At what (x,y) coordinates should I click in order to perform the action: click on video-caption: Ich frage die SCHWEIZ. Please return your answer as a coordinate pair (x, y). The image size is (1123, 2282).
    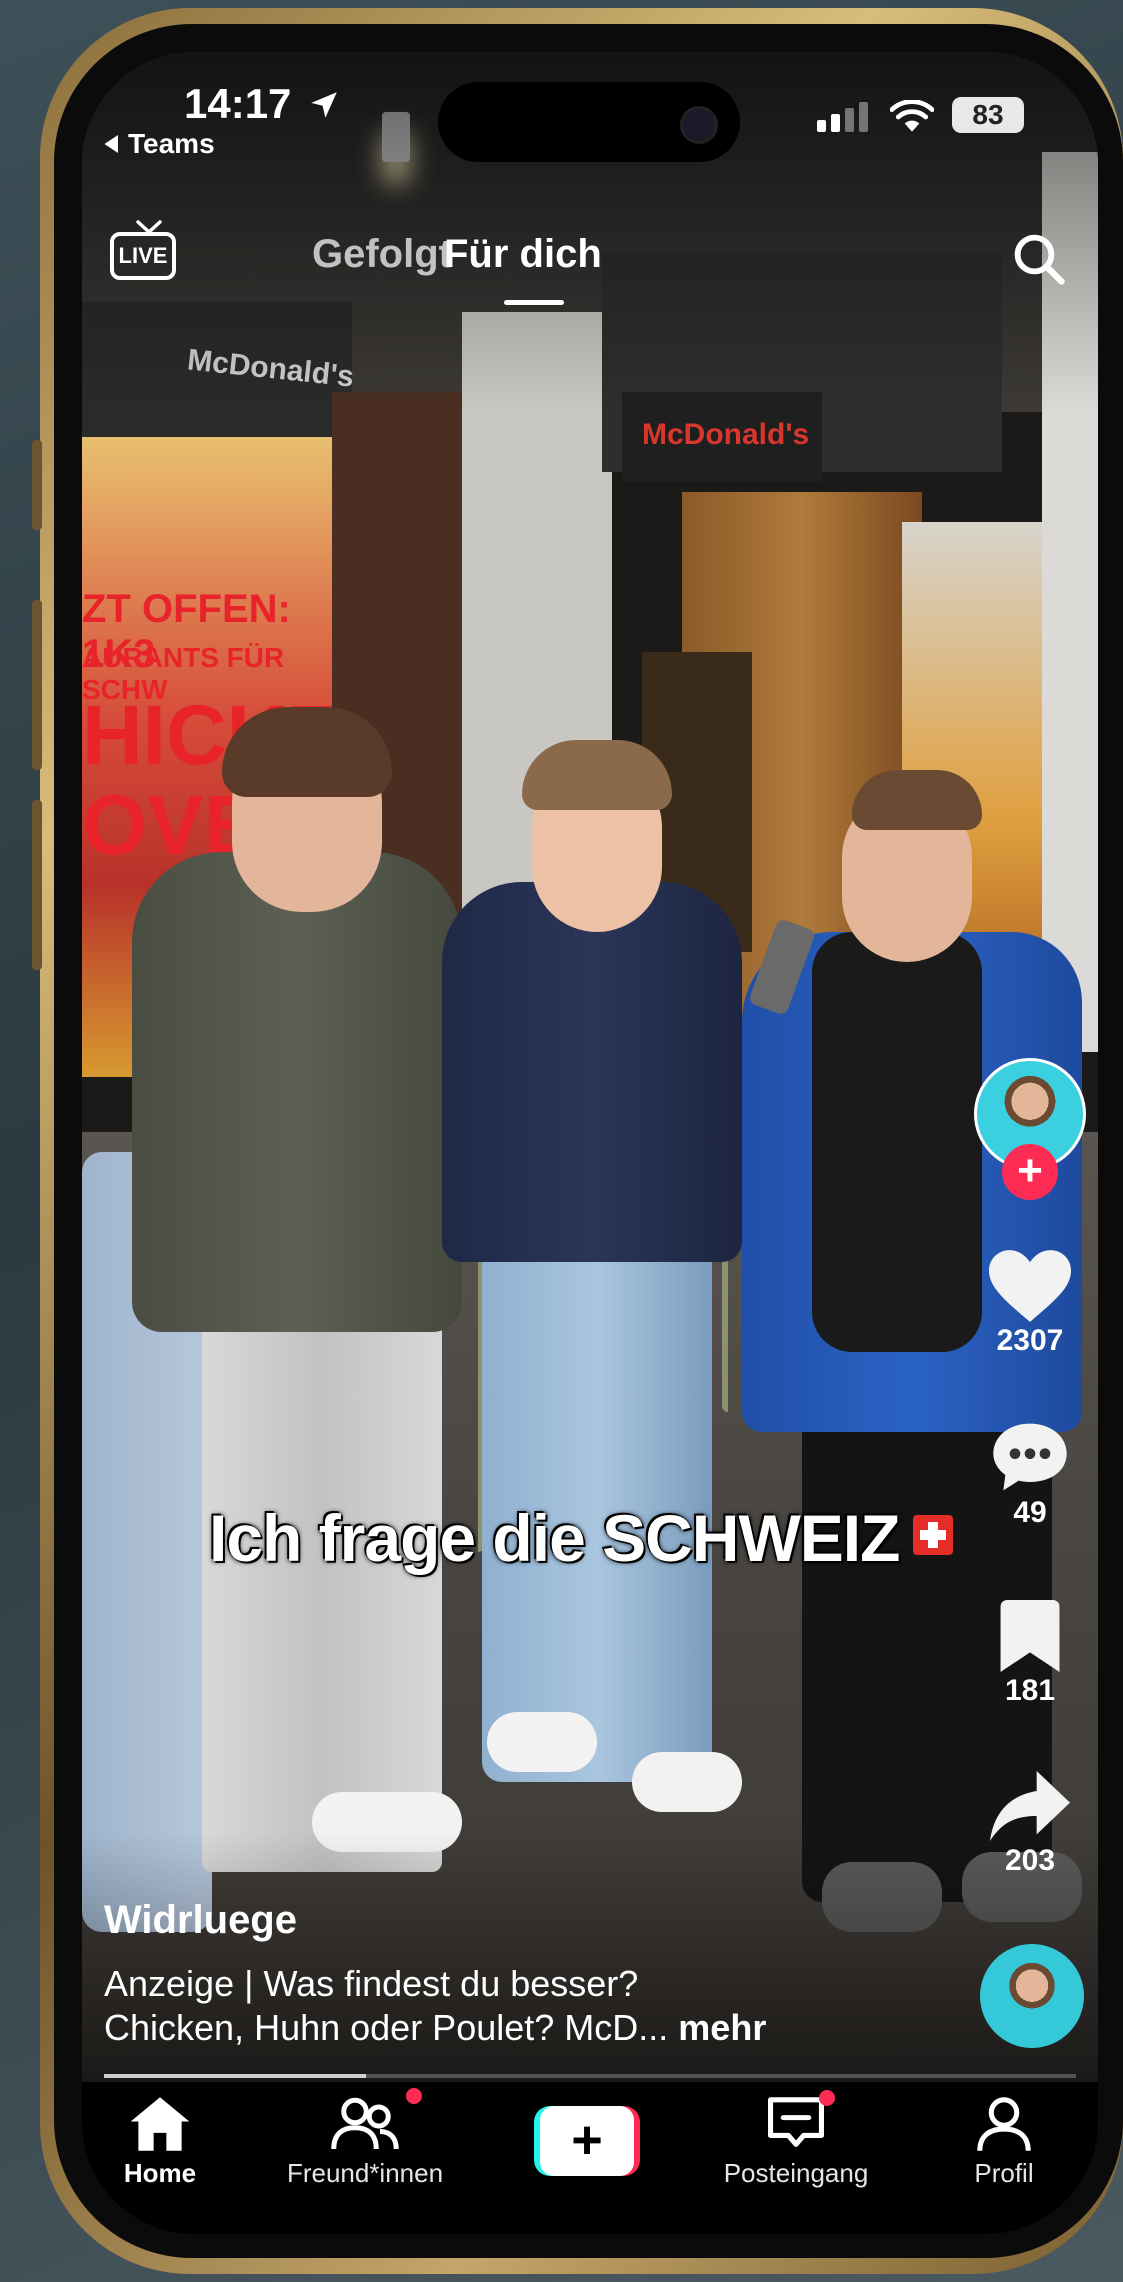
    Looking at the image, I should click on (581, 1538).